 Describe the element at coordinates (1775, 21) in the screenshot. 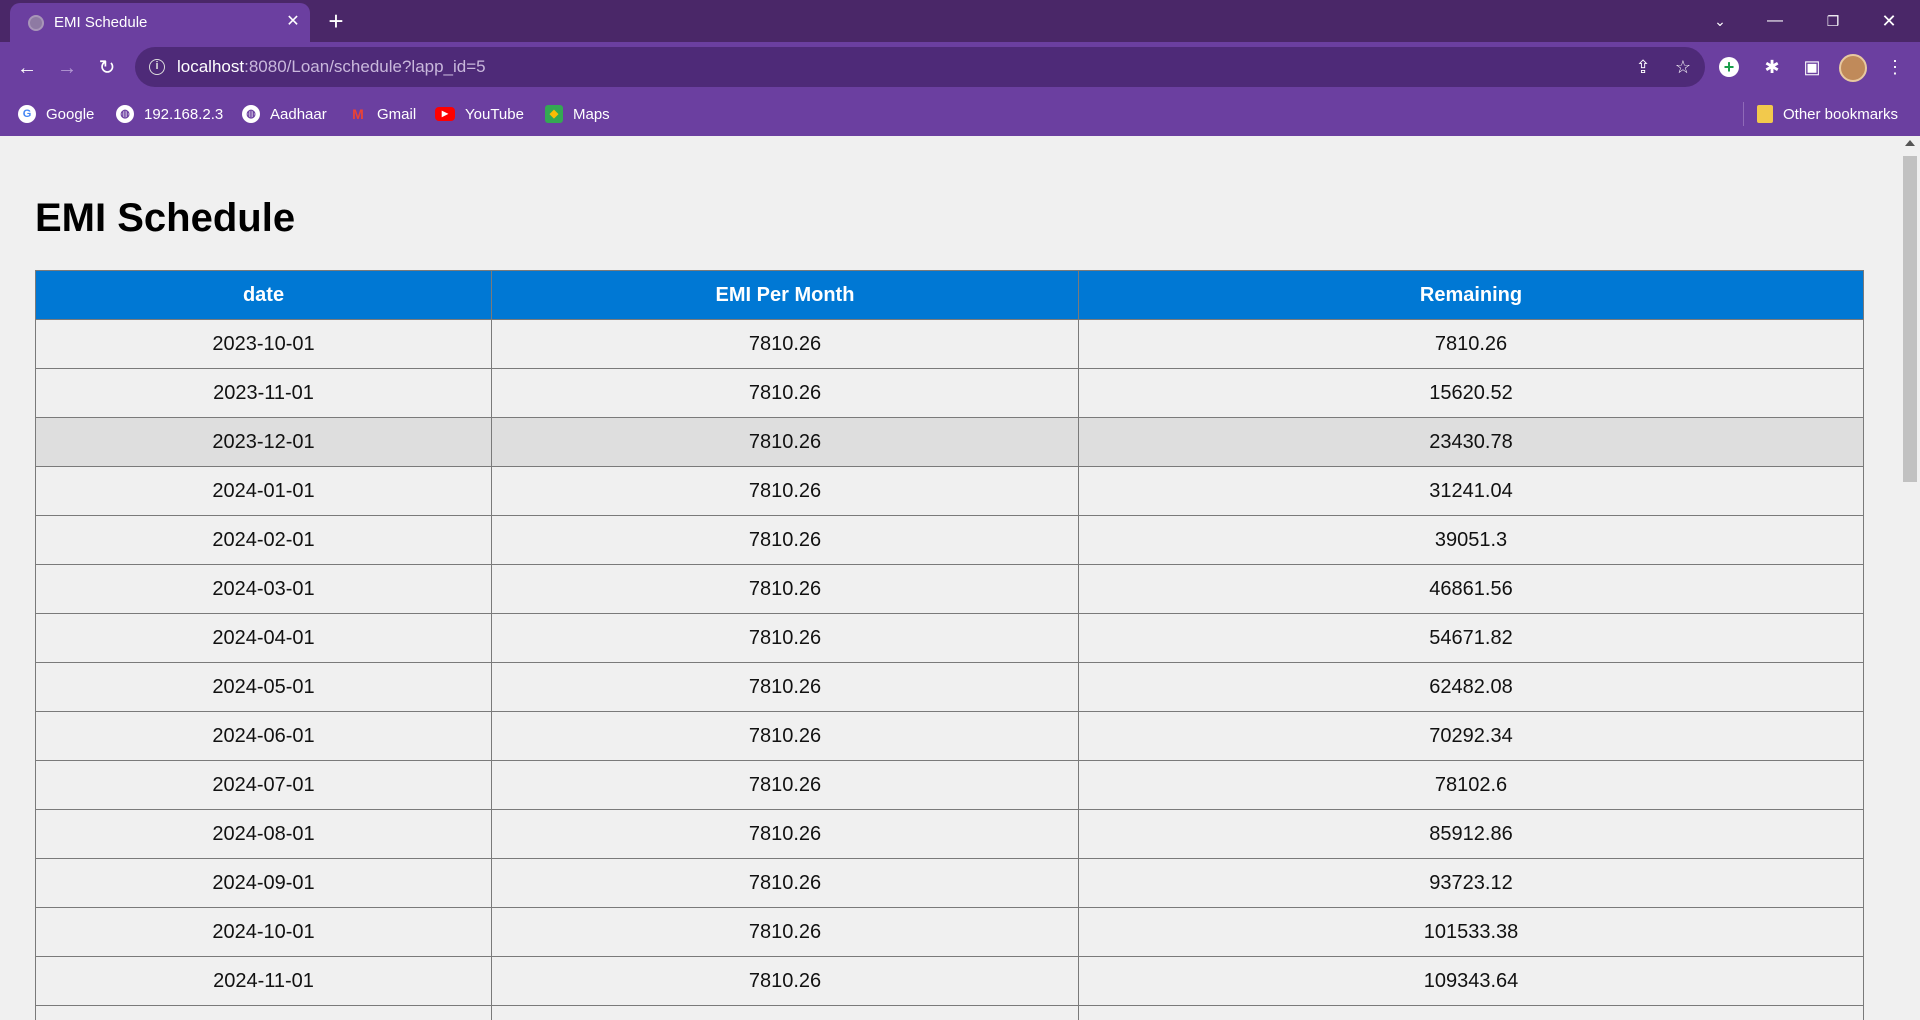

I see `minimize-button: —` at that location.